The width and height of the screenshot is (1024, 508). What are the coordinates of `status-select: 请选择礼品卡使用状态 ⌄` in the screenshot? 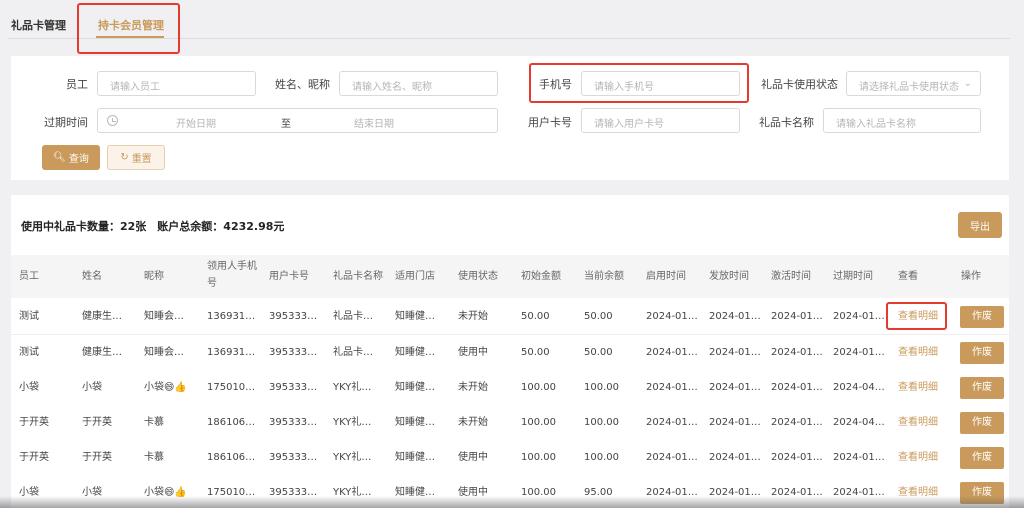 It's located at (913, 83).